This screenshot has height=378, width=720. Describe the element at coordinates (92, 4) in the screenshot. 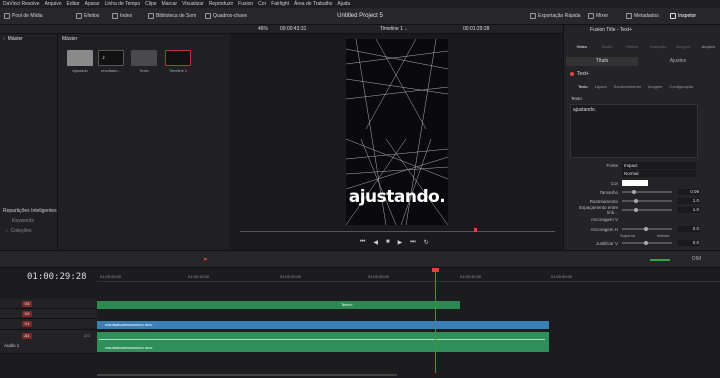

I see `menu-item: Aparar` at that location.